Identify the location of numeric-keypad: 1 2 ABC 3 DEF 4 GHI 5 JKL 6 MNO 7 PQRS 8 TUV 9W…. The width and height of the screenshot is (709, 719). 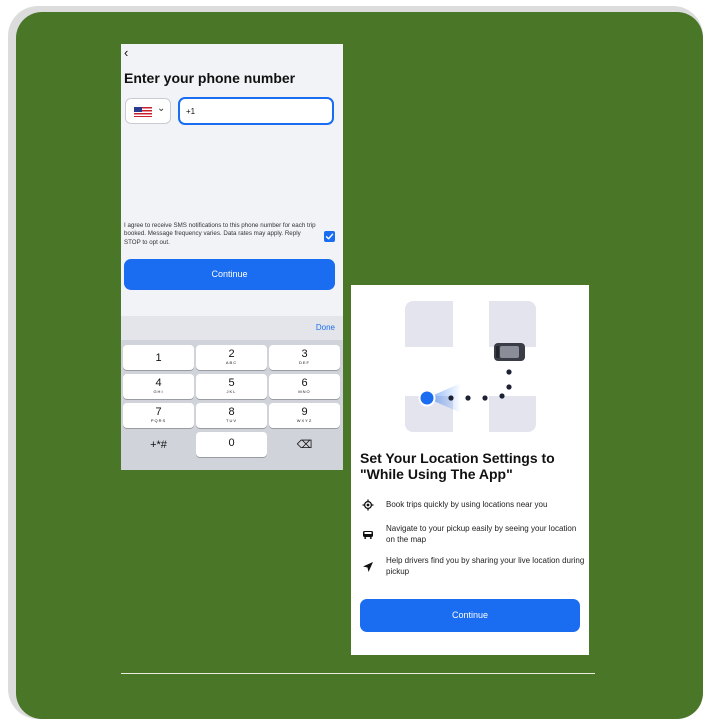
(232, 405).